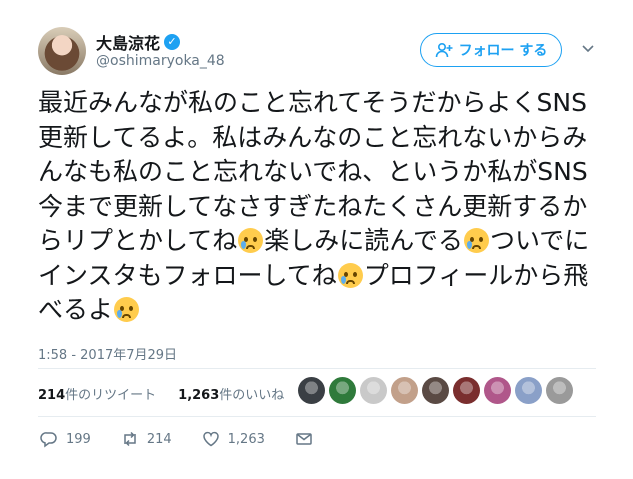  What do you see at coordinates (48, 440) in the screenshot?
I see `reply-icon` at bounding box center [48, 440].